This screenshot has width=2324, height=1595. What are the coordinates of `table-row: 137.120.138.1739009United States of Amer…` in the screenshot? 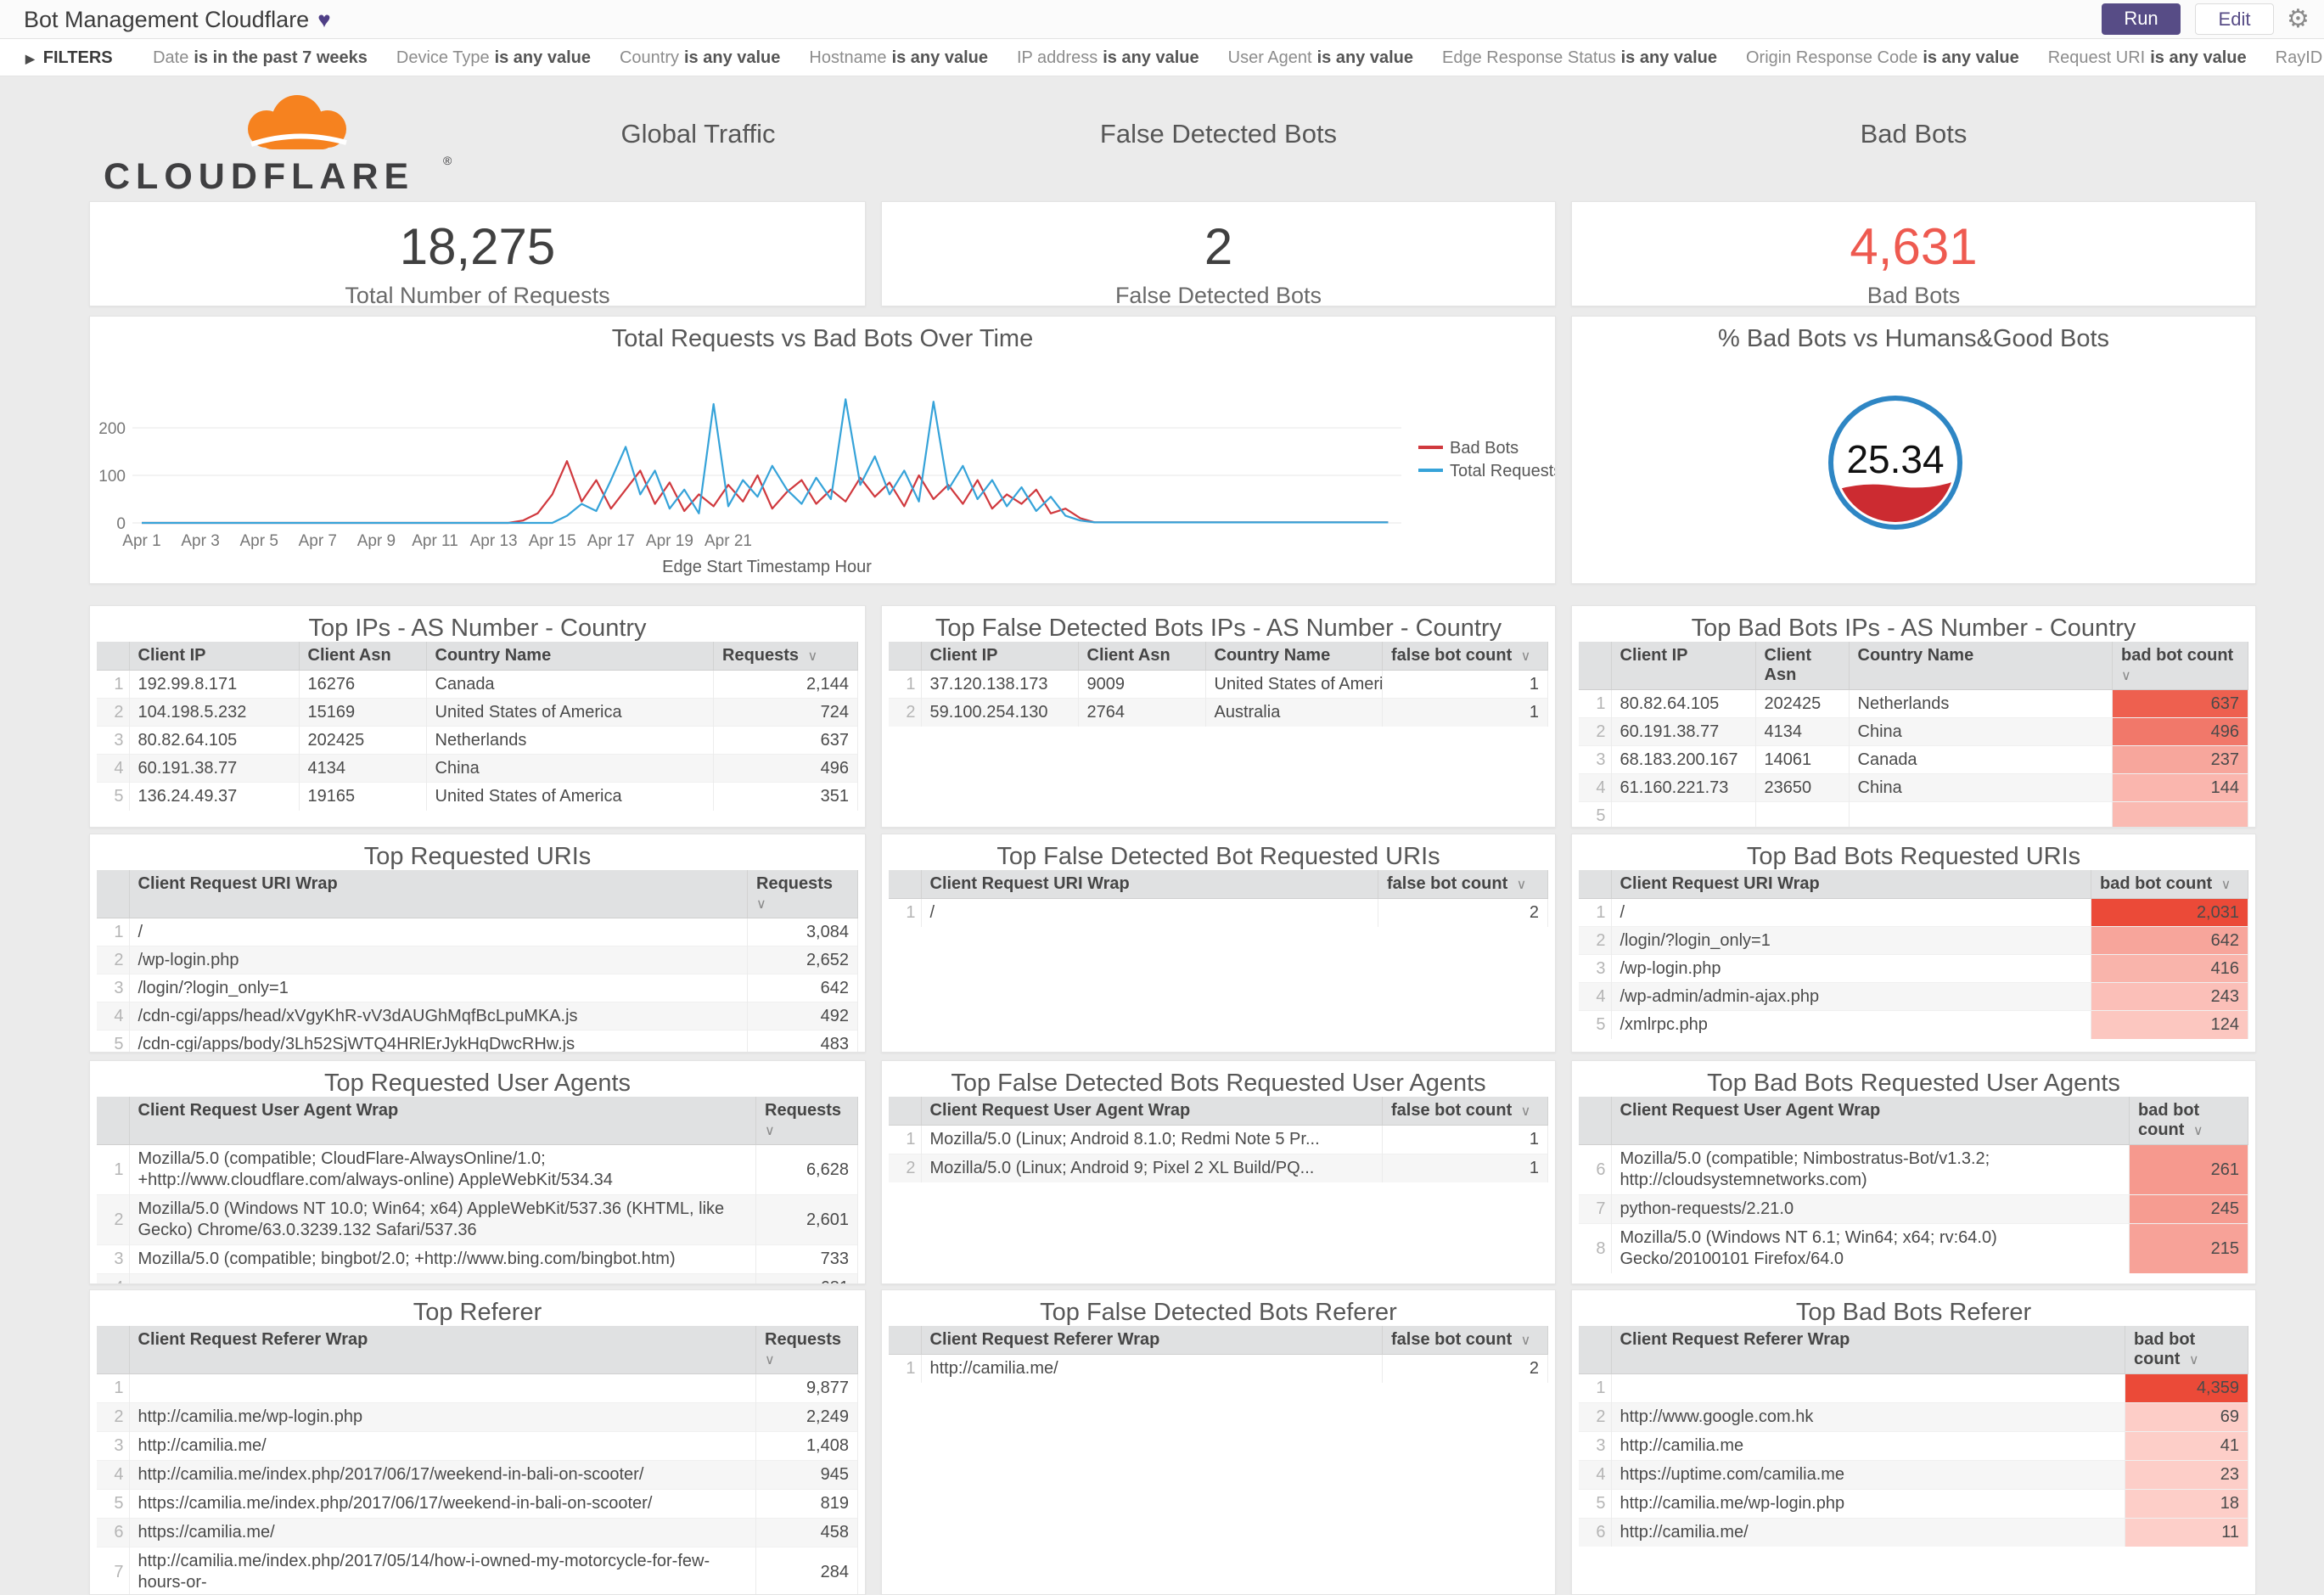 It's located at (1218, 685).